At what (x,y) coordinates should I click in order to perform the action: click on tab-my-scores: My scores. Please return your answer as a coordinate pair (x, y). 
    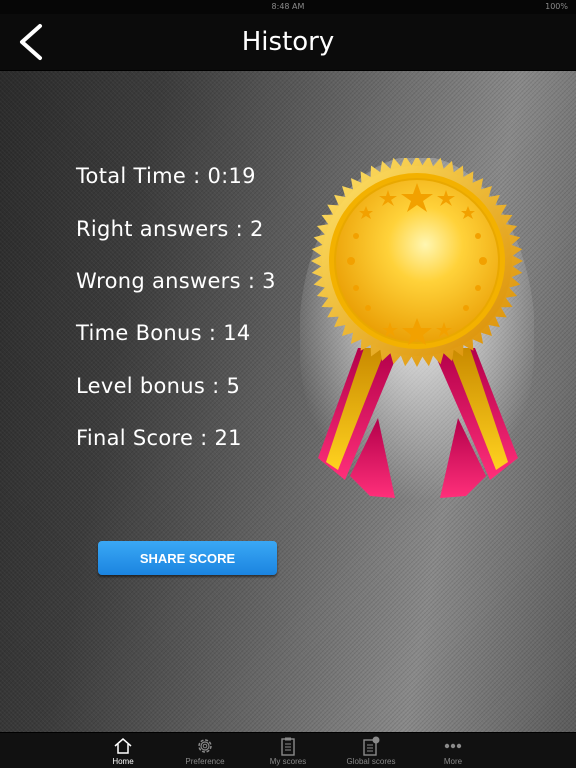
    Looking at the image, I should click on (288, 750).